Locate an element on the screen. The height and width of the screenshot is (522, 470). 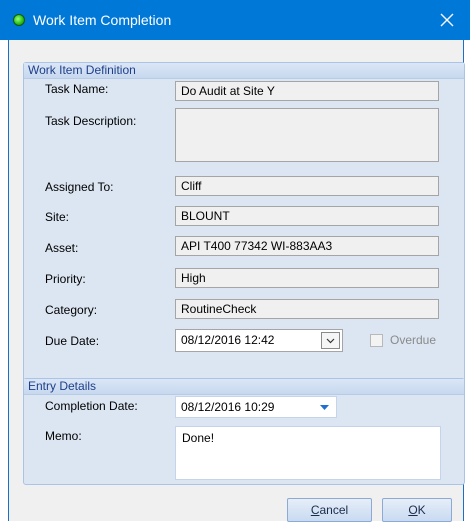
ok-button: OK is located at coordinates (417, 510).